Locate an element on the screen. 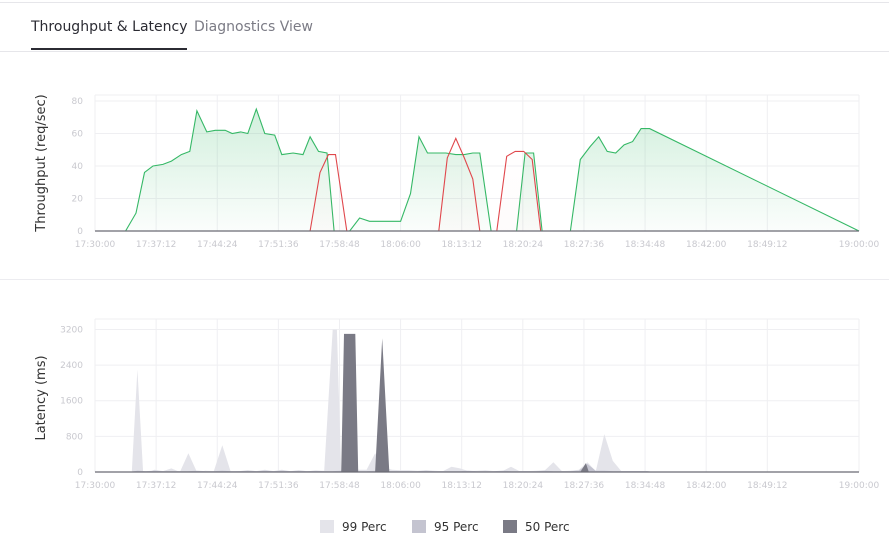  y-tick-label: 80 is located at coordinates (78, 102).